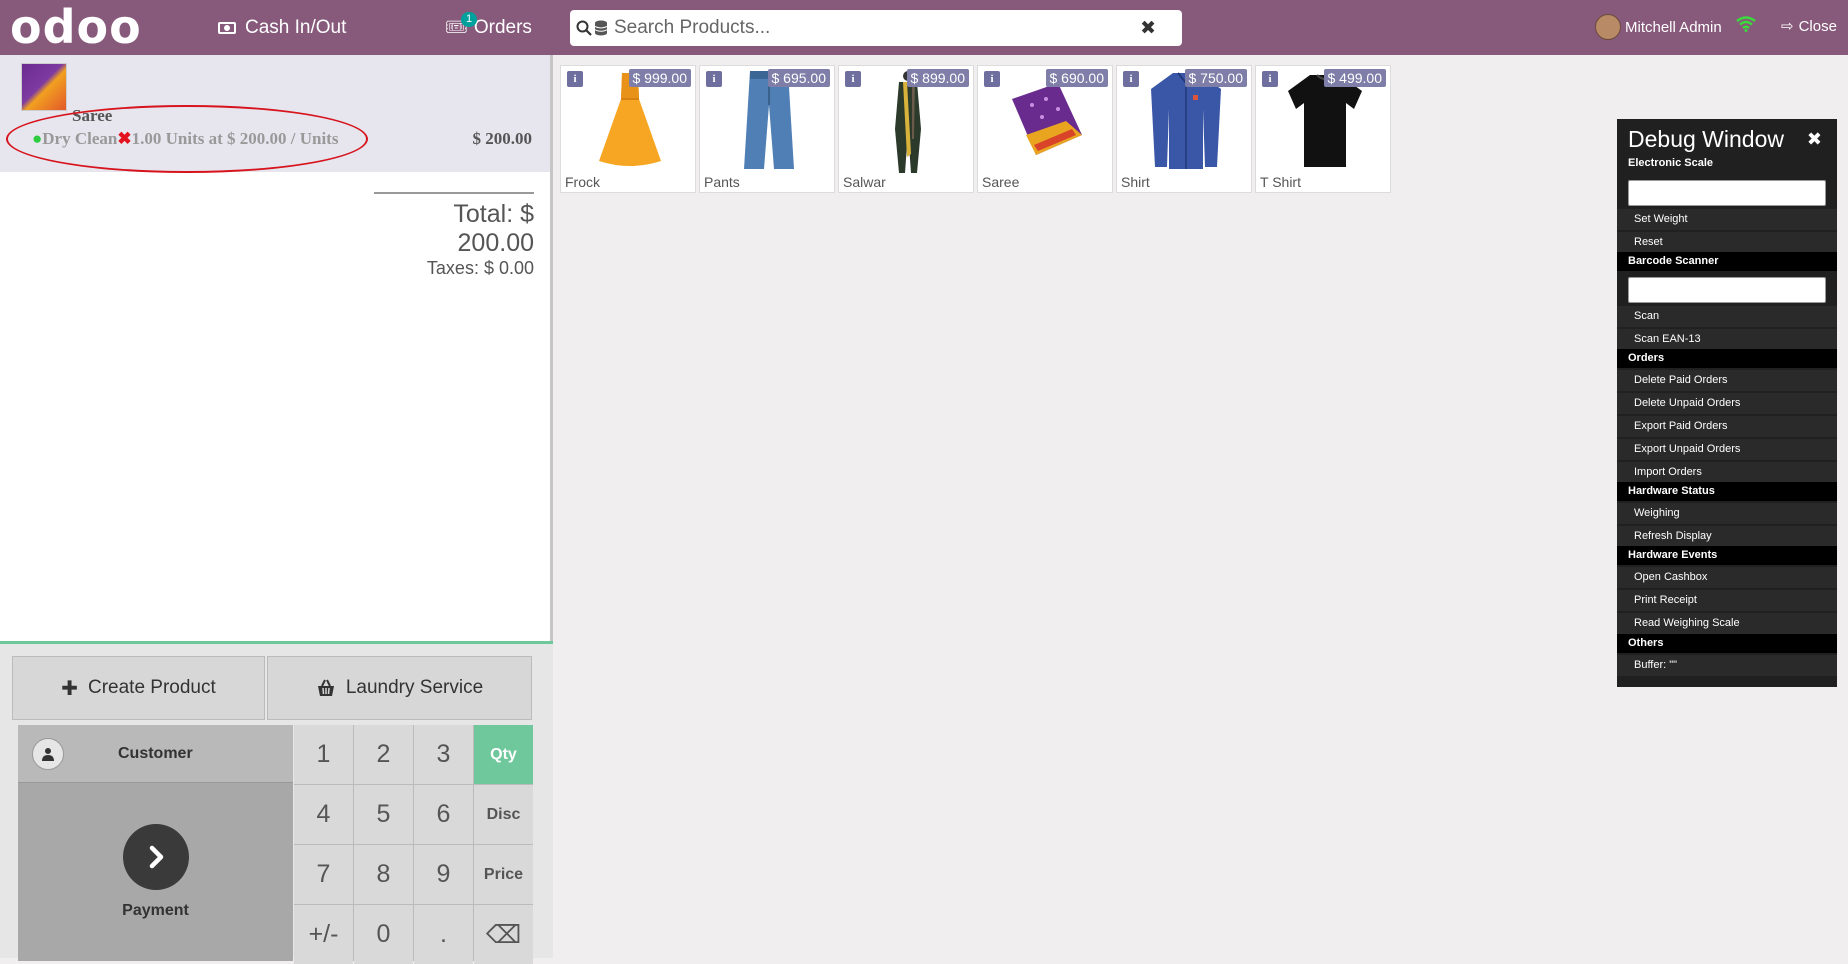 This screenshot has width=1848, height=964. I want to click on read-weighing-scale-button: Read Weighing Scale, so click(1727, 623).